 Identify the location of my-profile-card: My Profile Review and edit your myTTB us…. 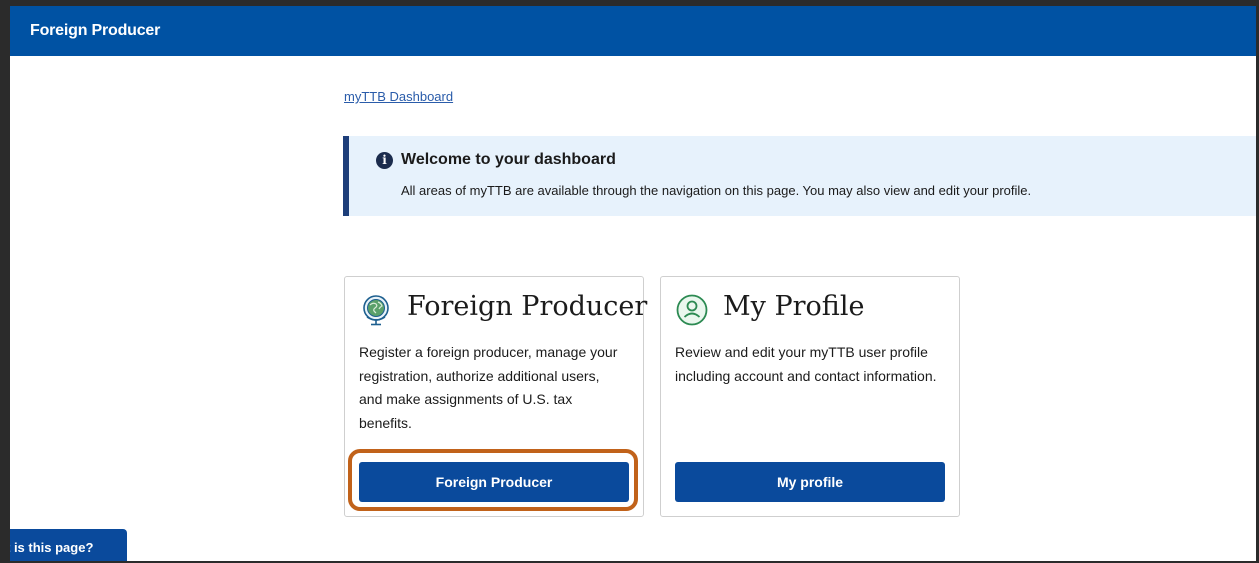
(810, 396).